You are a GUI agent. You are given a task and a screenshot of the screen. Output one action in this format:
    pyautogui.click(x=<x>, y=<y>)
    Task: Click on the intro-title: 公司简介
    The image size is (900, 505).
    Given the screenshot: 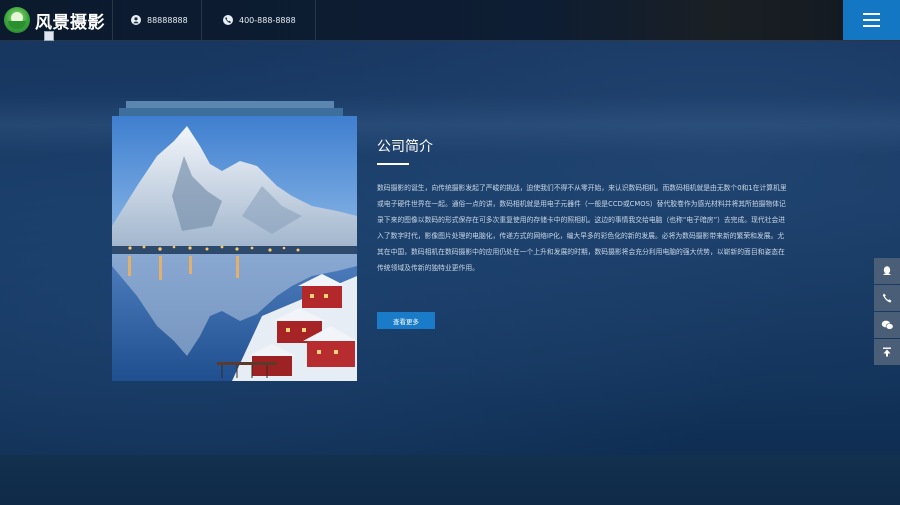 What is the action you would take?
    pyautogui.click(x=405, y=147)
    